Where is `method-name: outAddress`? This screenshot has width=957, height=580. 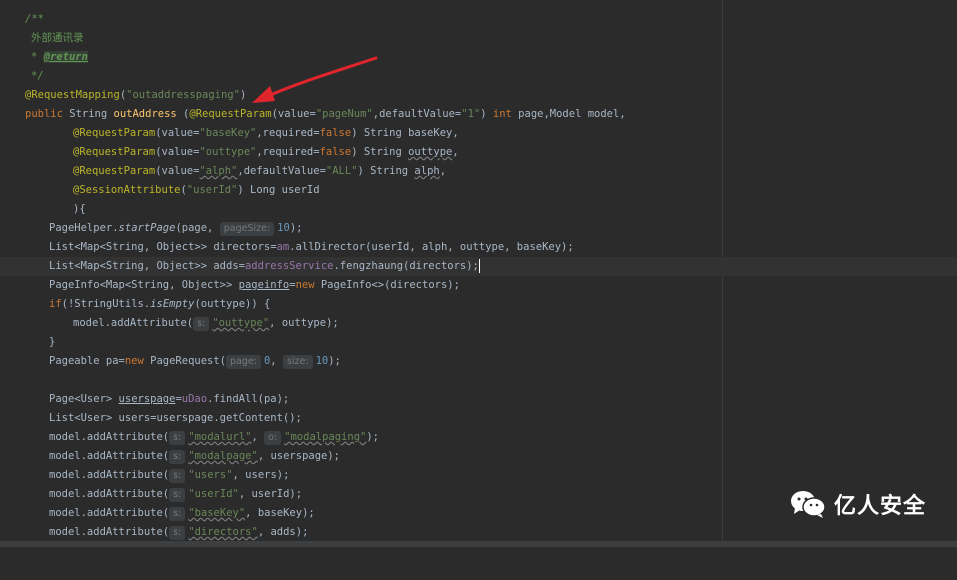 method-name: outAddress is located at coordinates (145, 114).